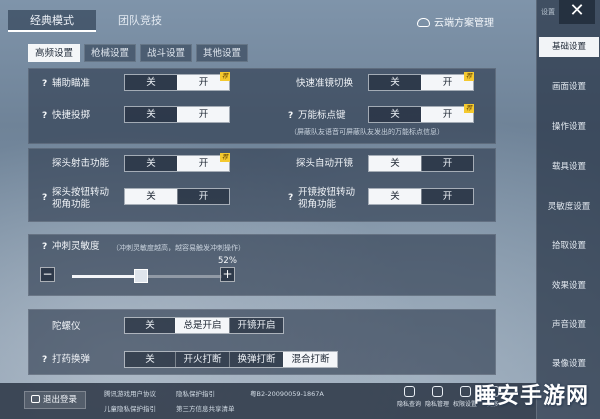 This screenshot has height=419, width=600. Describe the element at coordinates (395, 114) in the screenshot. I see `marker-off: 关` at that location.